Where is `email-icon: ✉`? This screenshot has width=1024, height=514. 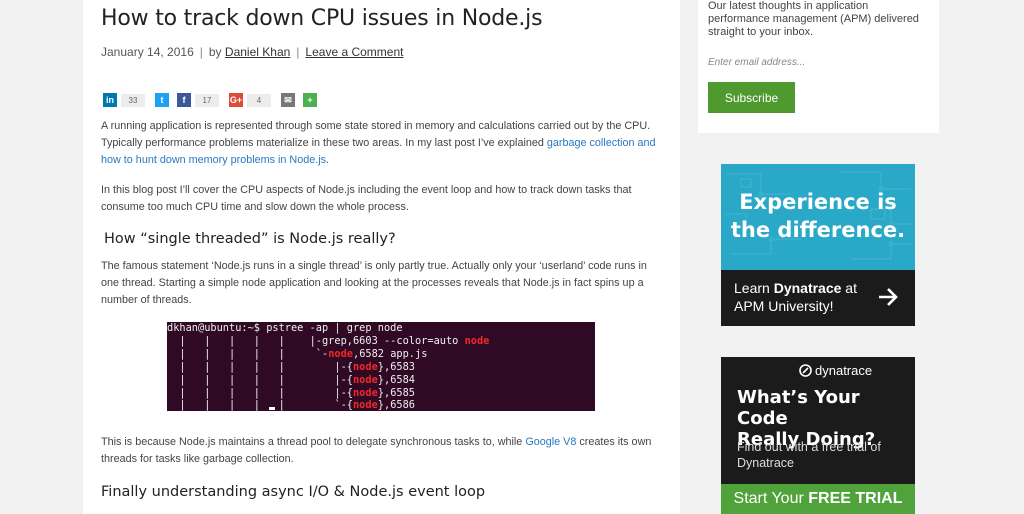
email-icon: ✉ is located at coordinates (288, 100).